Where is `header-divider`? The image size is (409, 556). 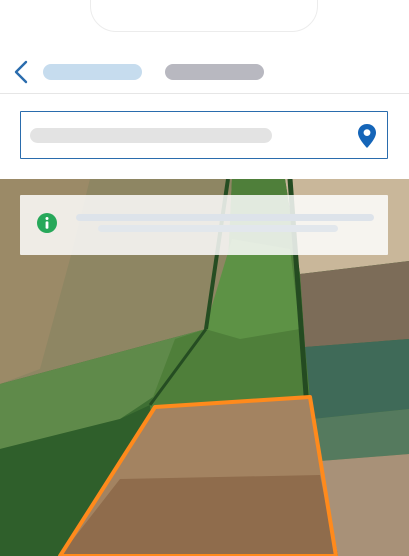
header-divider is located at coordinates (204, 93).